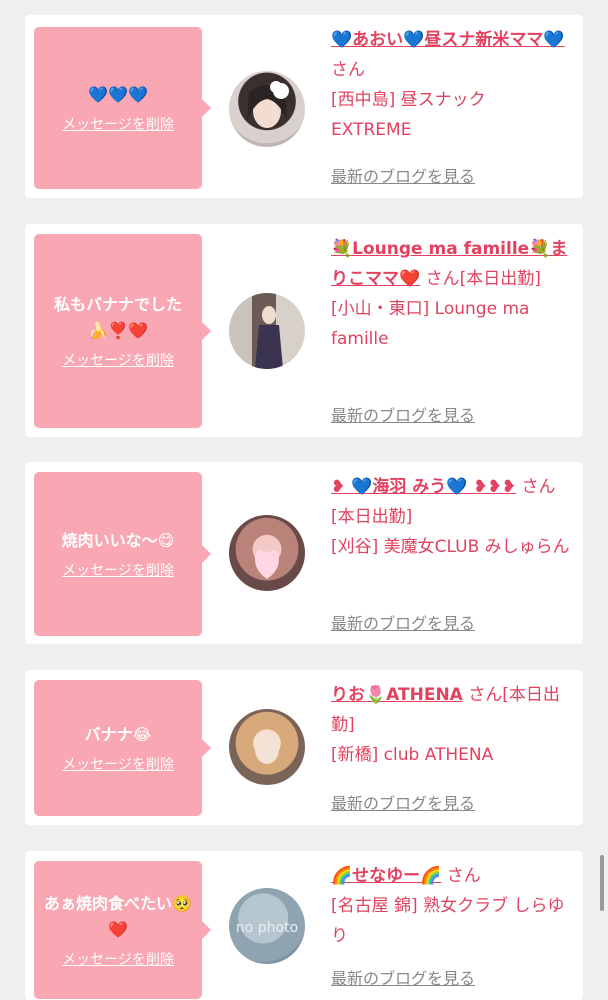 The image size is (608, 1000). I want to click on sender-info: りお🌷ATHENA さん[本日出勤] [新橋] club ATHENA, so click(451, 725).